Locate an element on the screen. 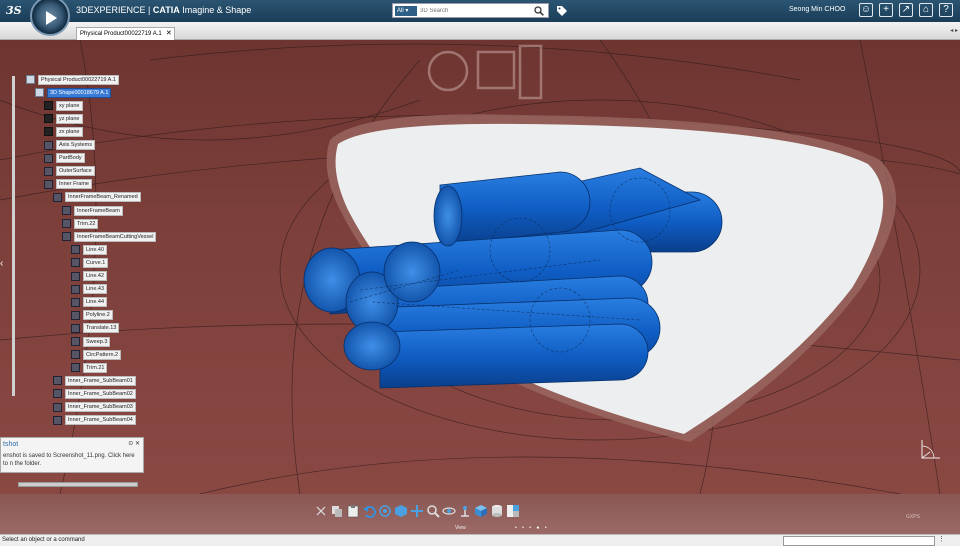 Image resolution: width=960 pixels, height=546 pixels. tree-node: Translate.13 is located at coordinates (95, 328).